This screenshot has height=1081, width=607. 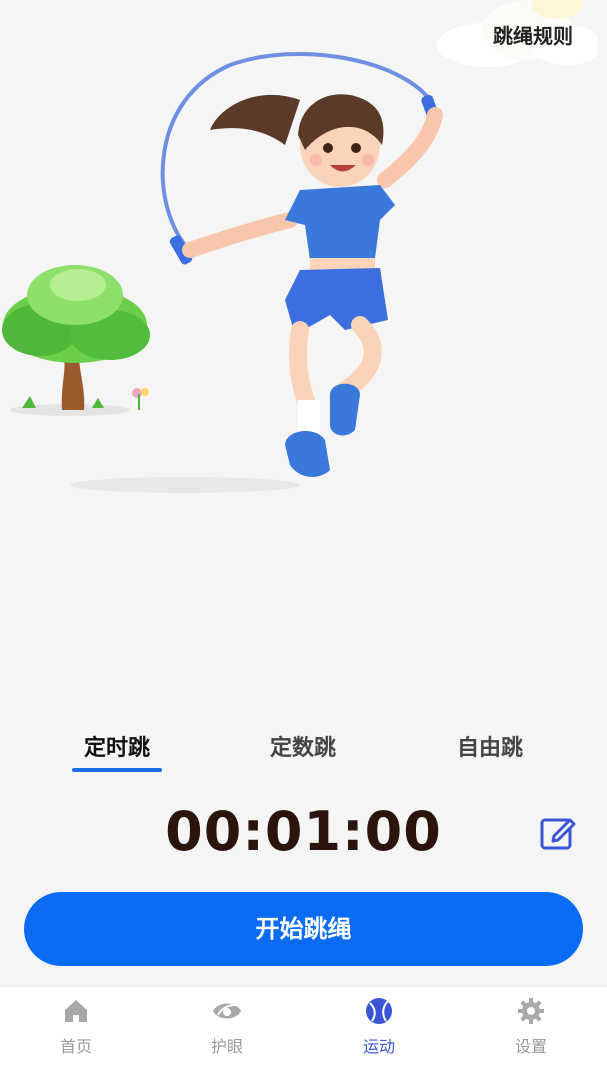 What do you see at coordinates (558, 832) in the screenshot?
I see `edit-icon` at bounding box center [558, 832].